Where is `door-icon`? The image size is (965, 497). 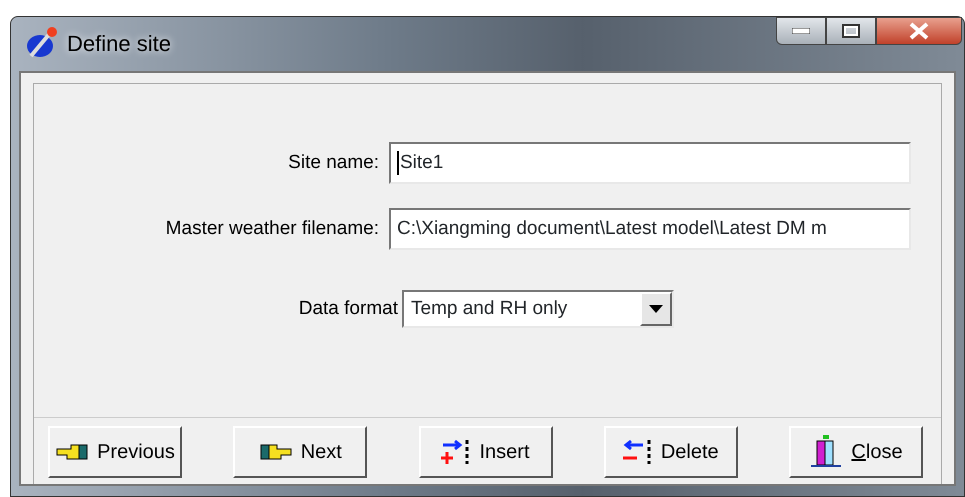
door-icon is located at coordinates (826, 452).